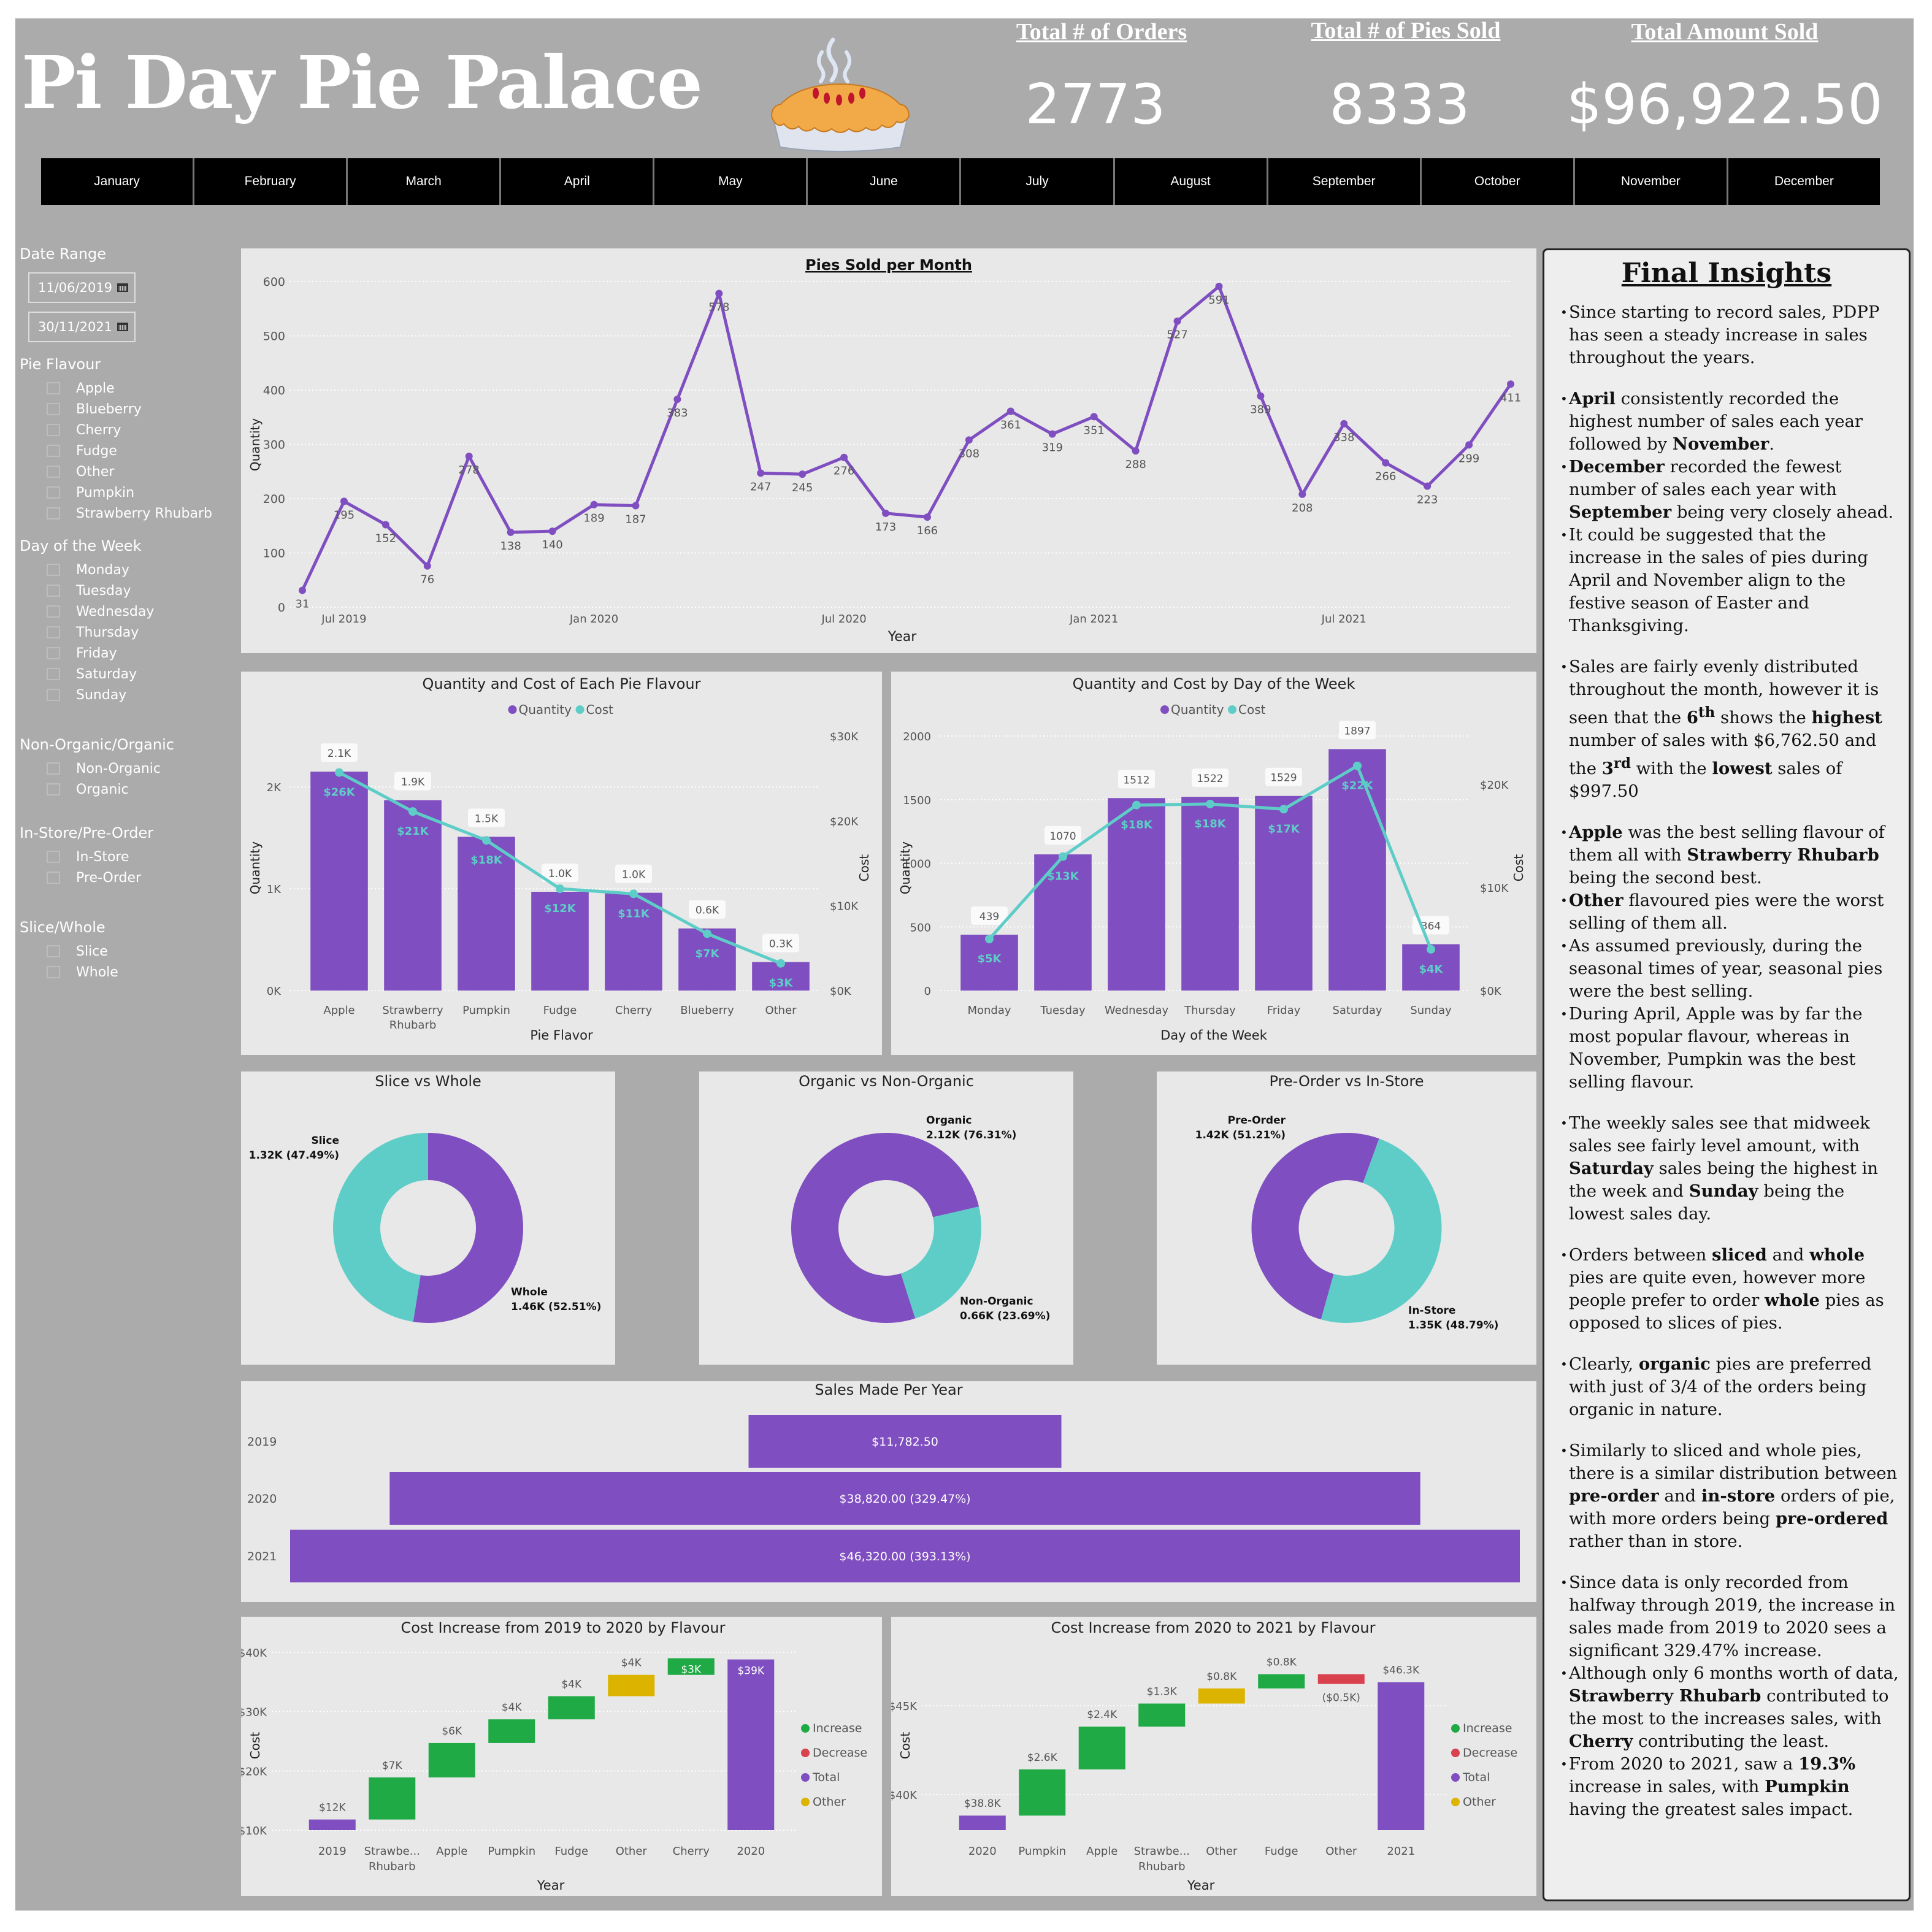 This screenshot has width=1932, height=1932. Describe the element at coordinates (127, 388) in the screenshot. I see `filter-option: Apple` at that location.